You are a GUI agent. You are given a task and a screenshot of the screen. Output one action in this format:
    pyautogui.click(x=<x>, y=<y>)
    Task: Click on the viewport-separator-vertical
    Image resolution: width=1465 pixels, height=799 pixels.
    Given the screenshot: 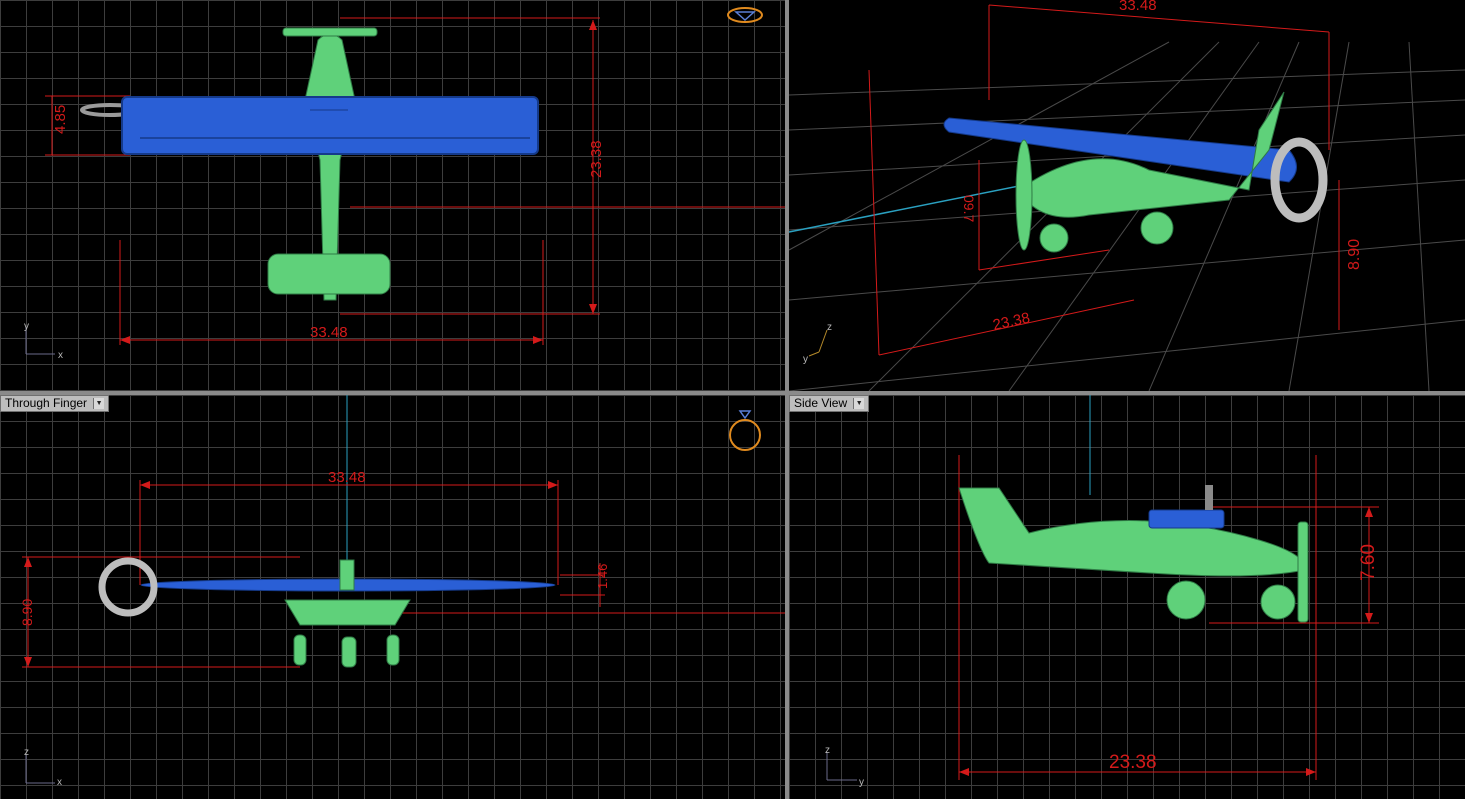 What is the action you would take?
    pyautogui.click(x=787, y=399)
    